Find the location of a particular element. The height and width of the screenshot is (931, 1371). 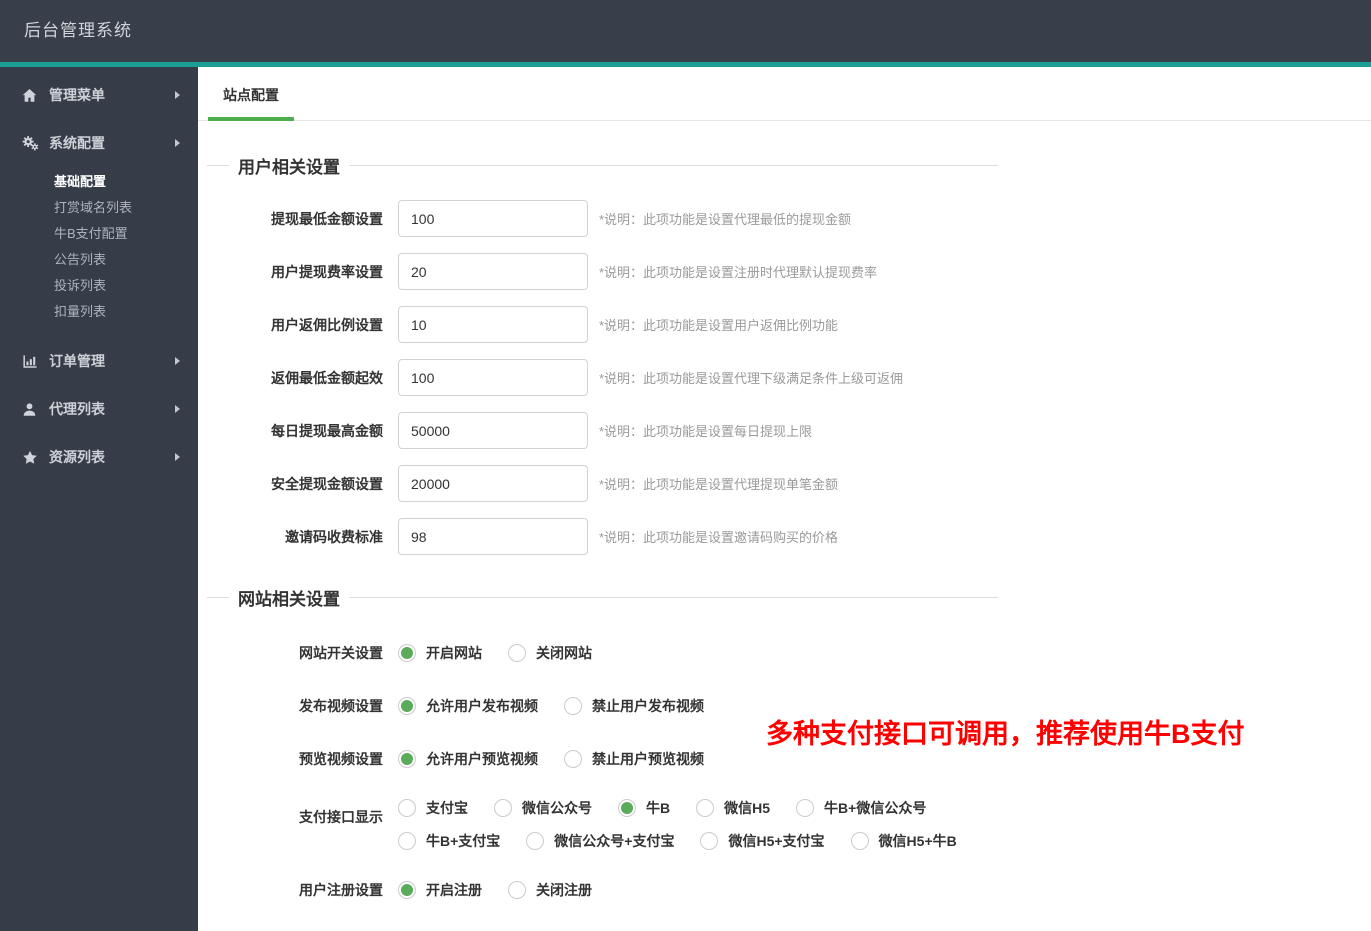

invite-code-price-input is located at coordinates (493, 536).